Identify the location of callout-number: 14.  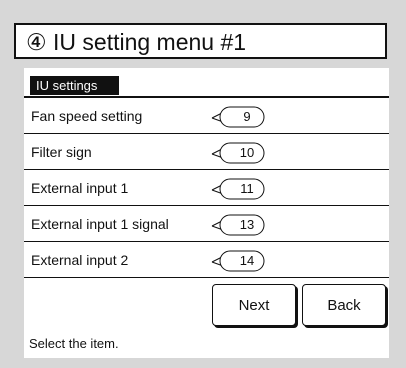
(247, 260).